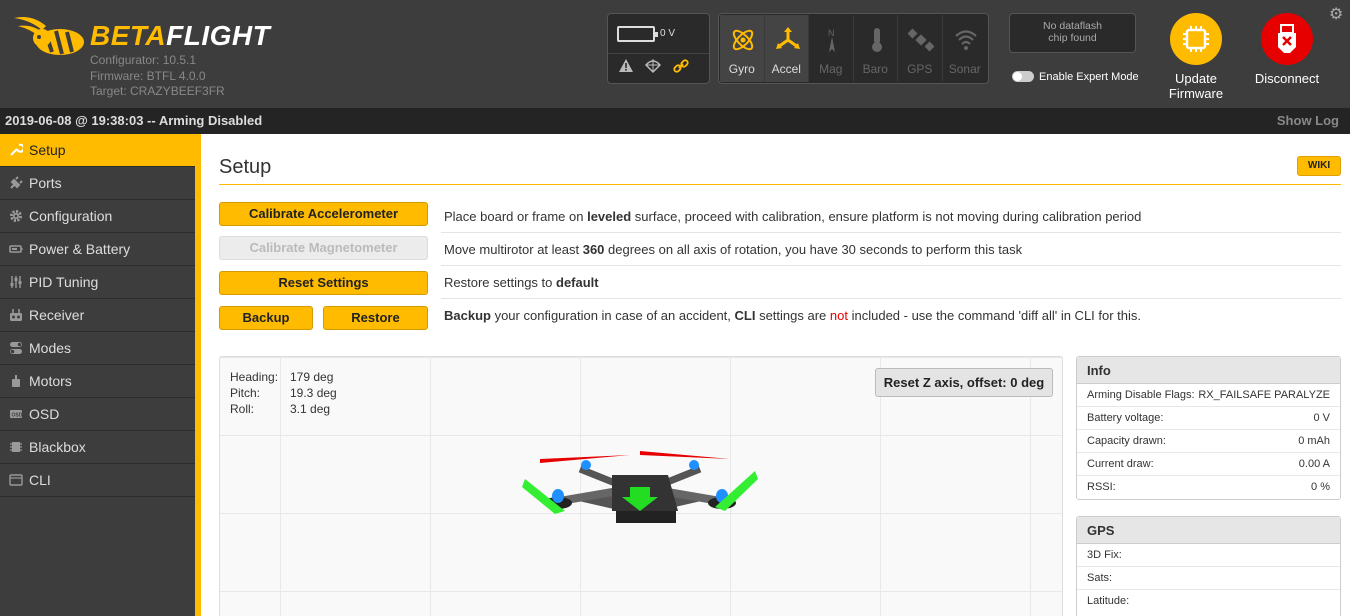  I want to click on sidebar-item-setup: Setup, so click(97, 150).